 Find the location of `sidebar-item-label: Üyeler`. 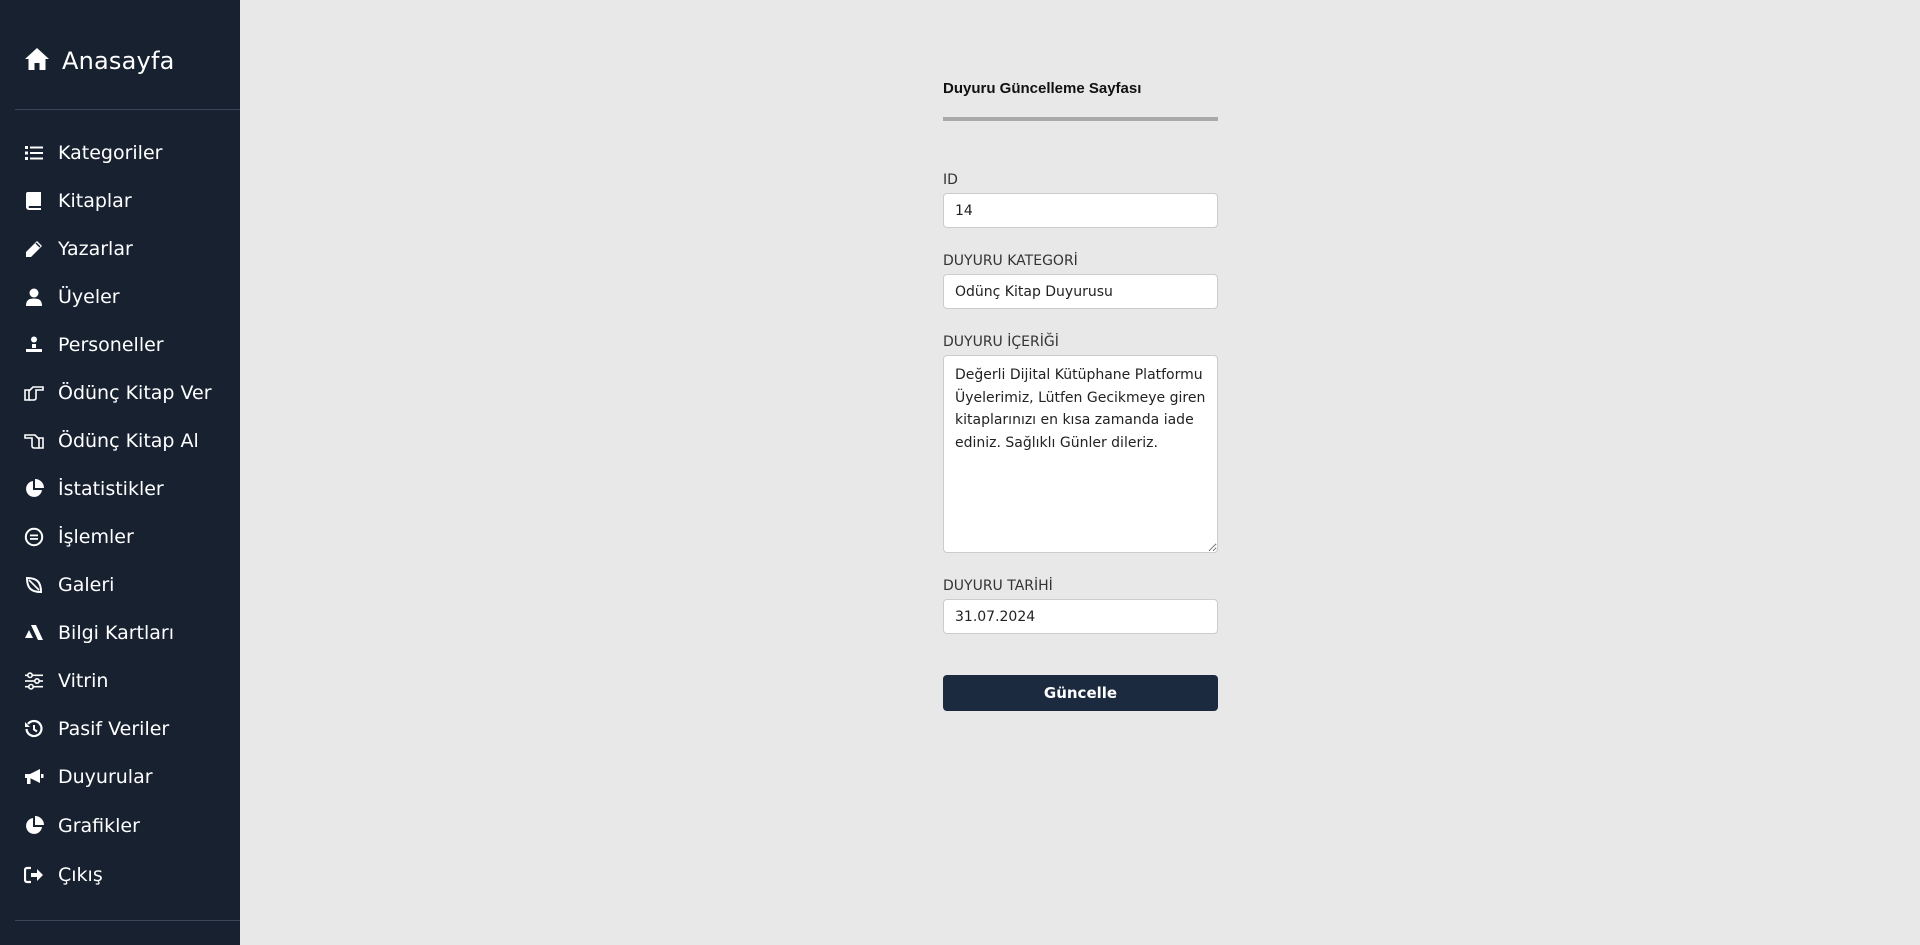

sidebar-item-label: Üyeler is located at coordinates (89, 297).